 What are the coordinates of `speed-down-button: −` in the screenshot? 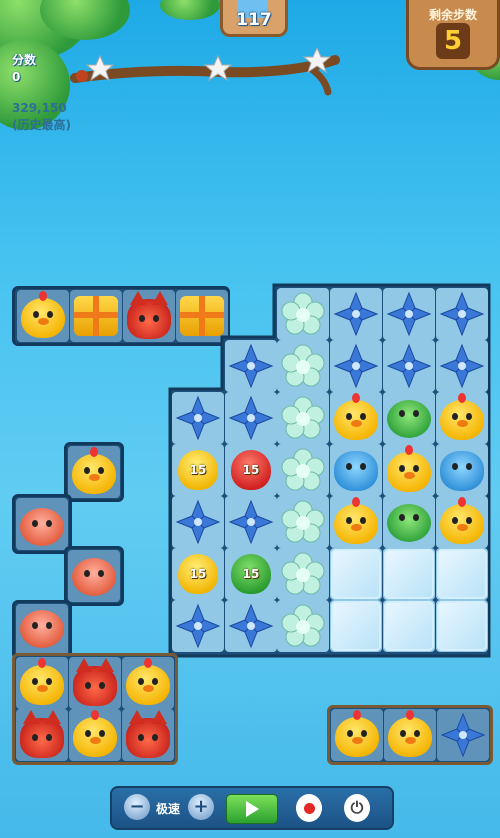 It's located at (137, 807).